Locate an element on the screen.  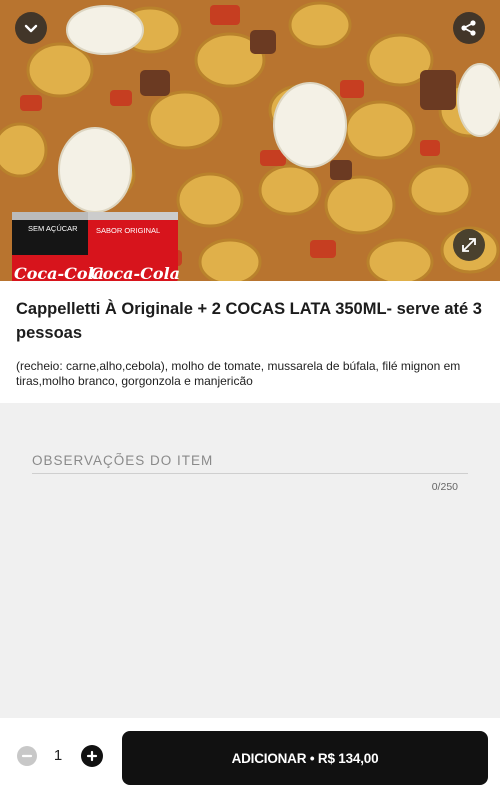
bottom-action-bar: 1 ADICIONAR • R$ 134,00 is located at coordinates (250, 754).